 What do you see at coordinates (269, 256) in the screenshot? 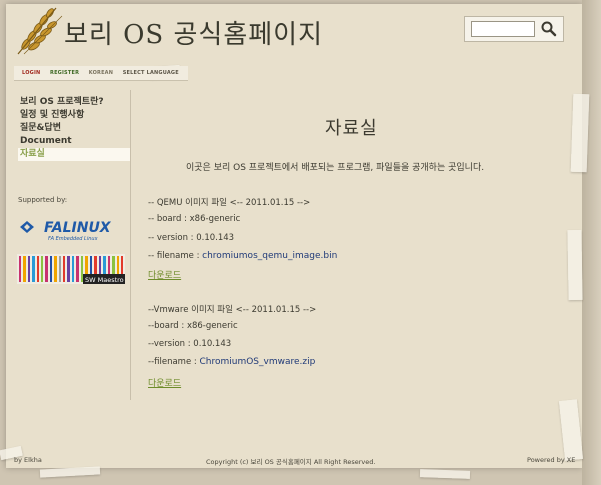
I see `qemu-filename-link: chromiumos_qemu_image.bin` at bounding box center [269, 256].